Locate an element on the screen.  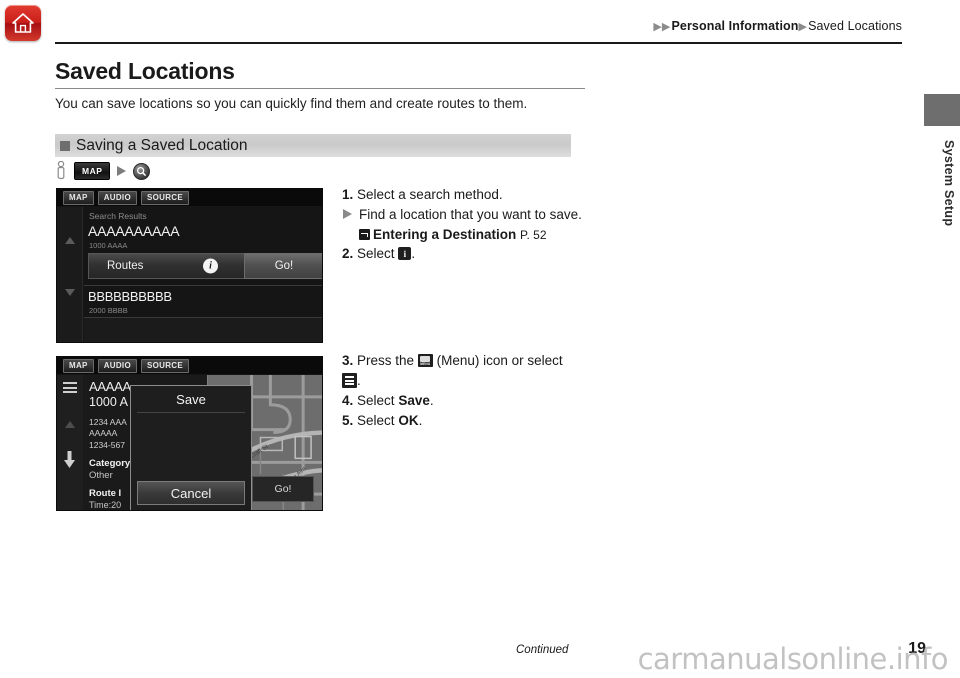
step-5: 5. Select OK. is located at coordinates (467, 420).